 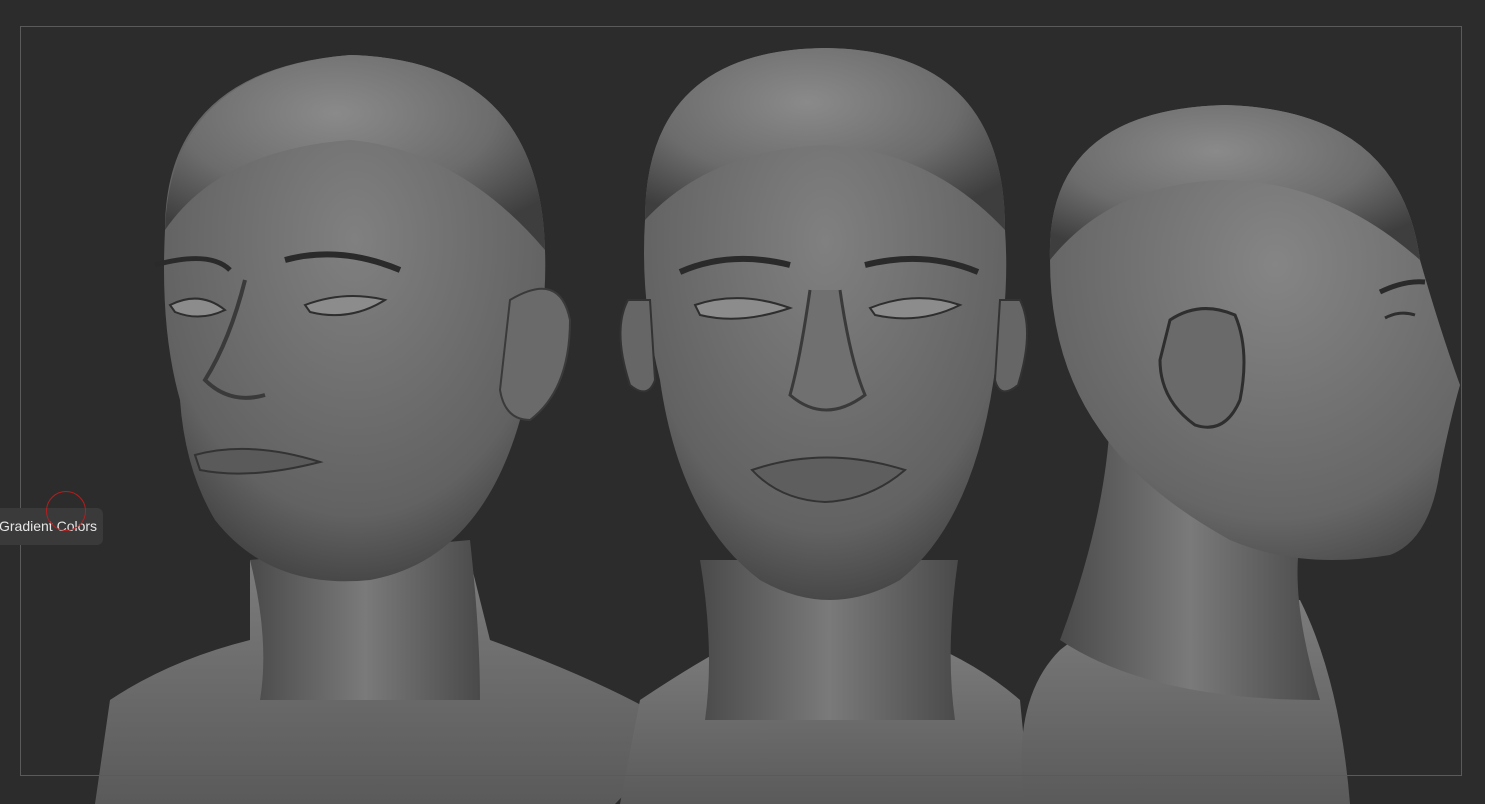 I want to click on tooltip-label: Gradient Colors, so click(x=49, y=526).